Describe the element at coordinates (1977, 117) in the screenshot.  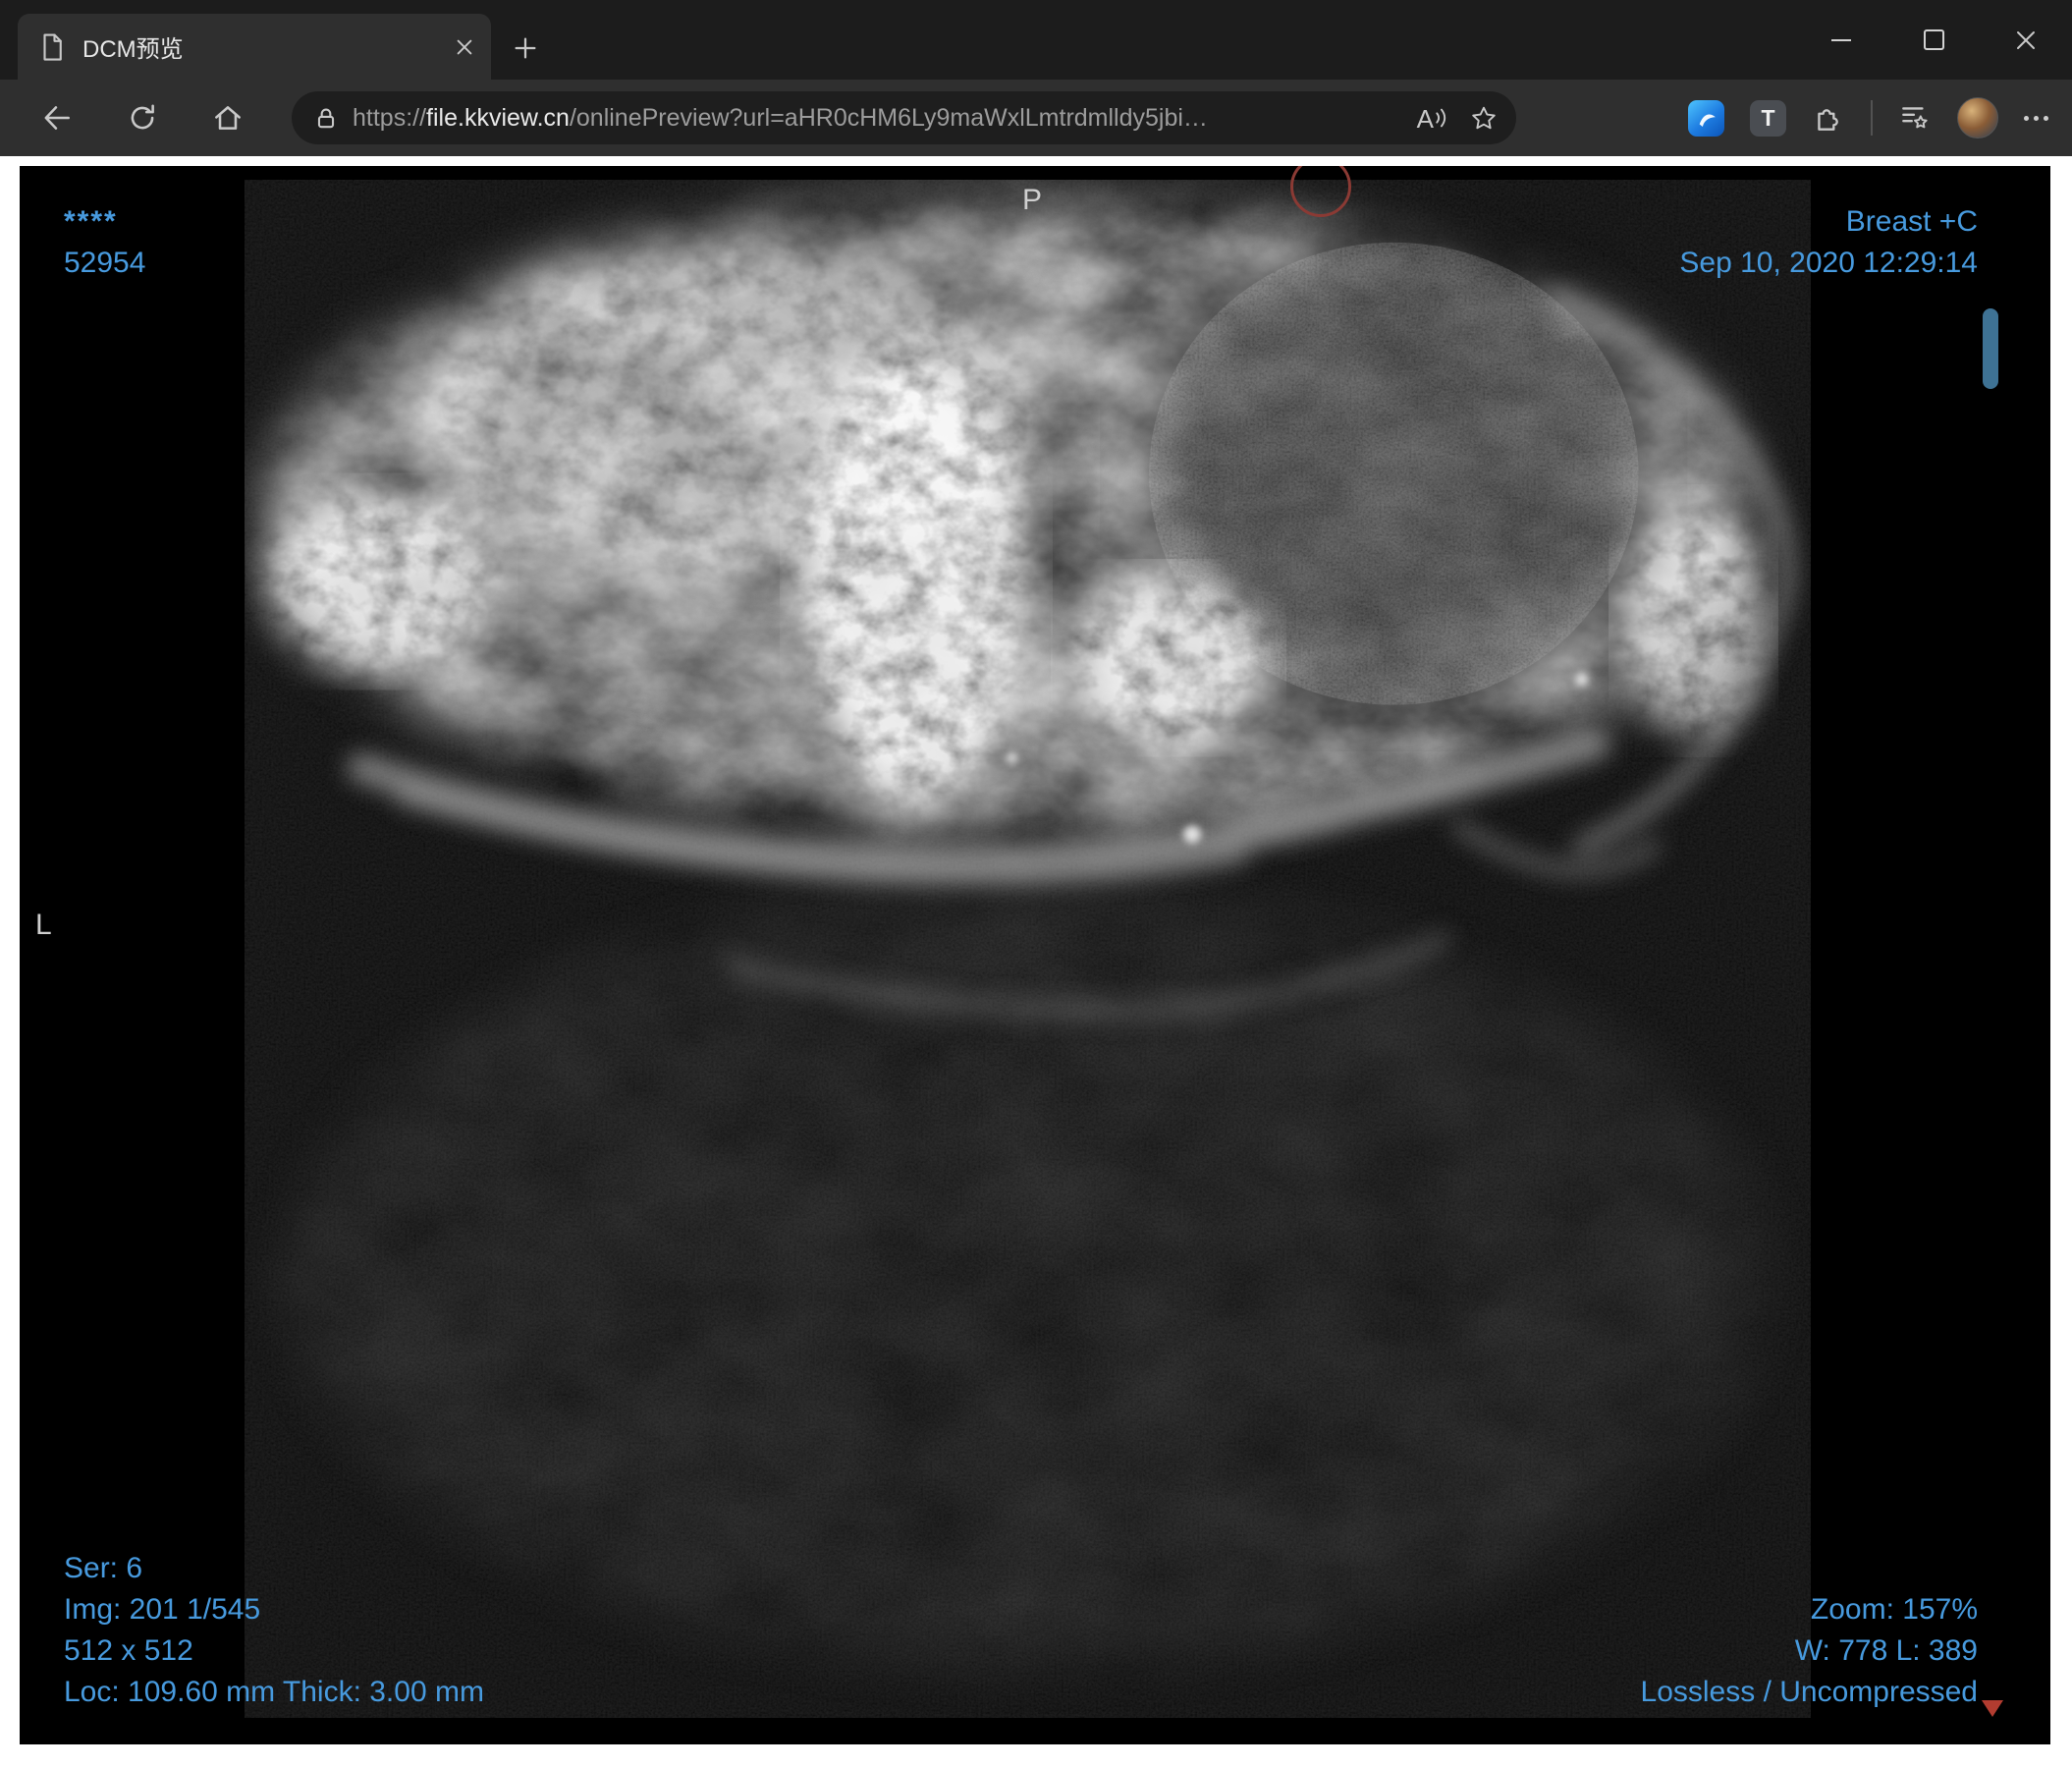
I see `profile-avatar` at that location.